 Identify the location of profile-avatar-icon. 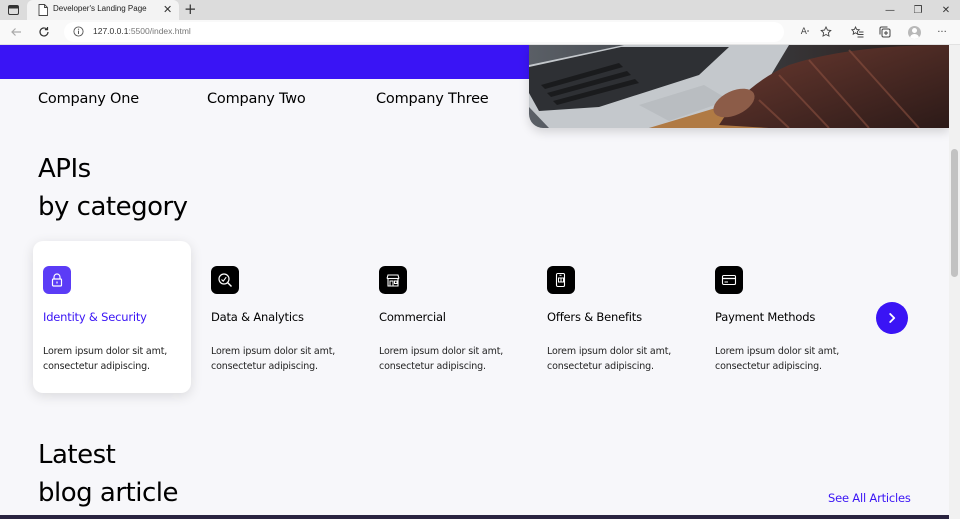
(914, 32).